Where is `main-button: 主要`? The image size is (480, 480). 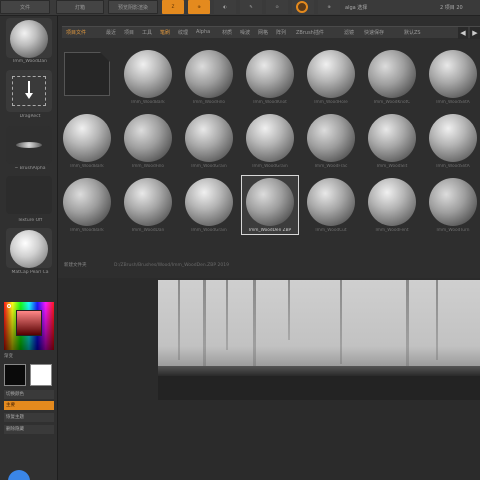 main-button: 主要 is located at coordinates (29, 405).